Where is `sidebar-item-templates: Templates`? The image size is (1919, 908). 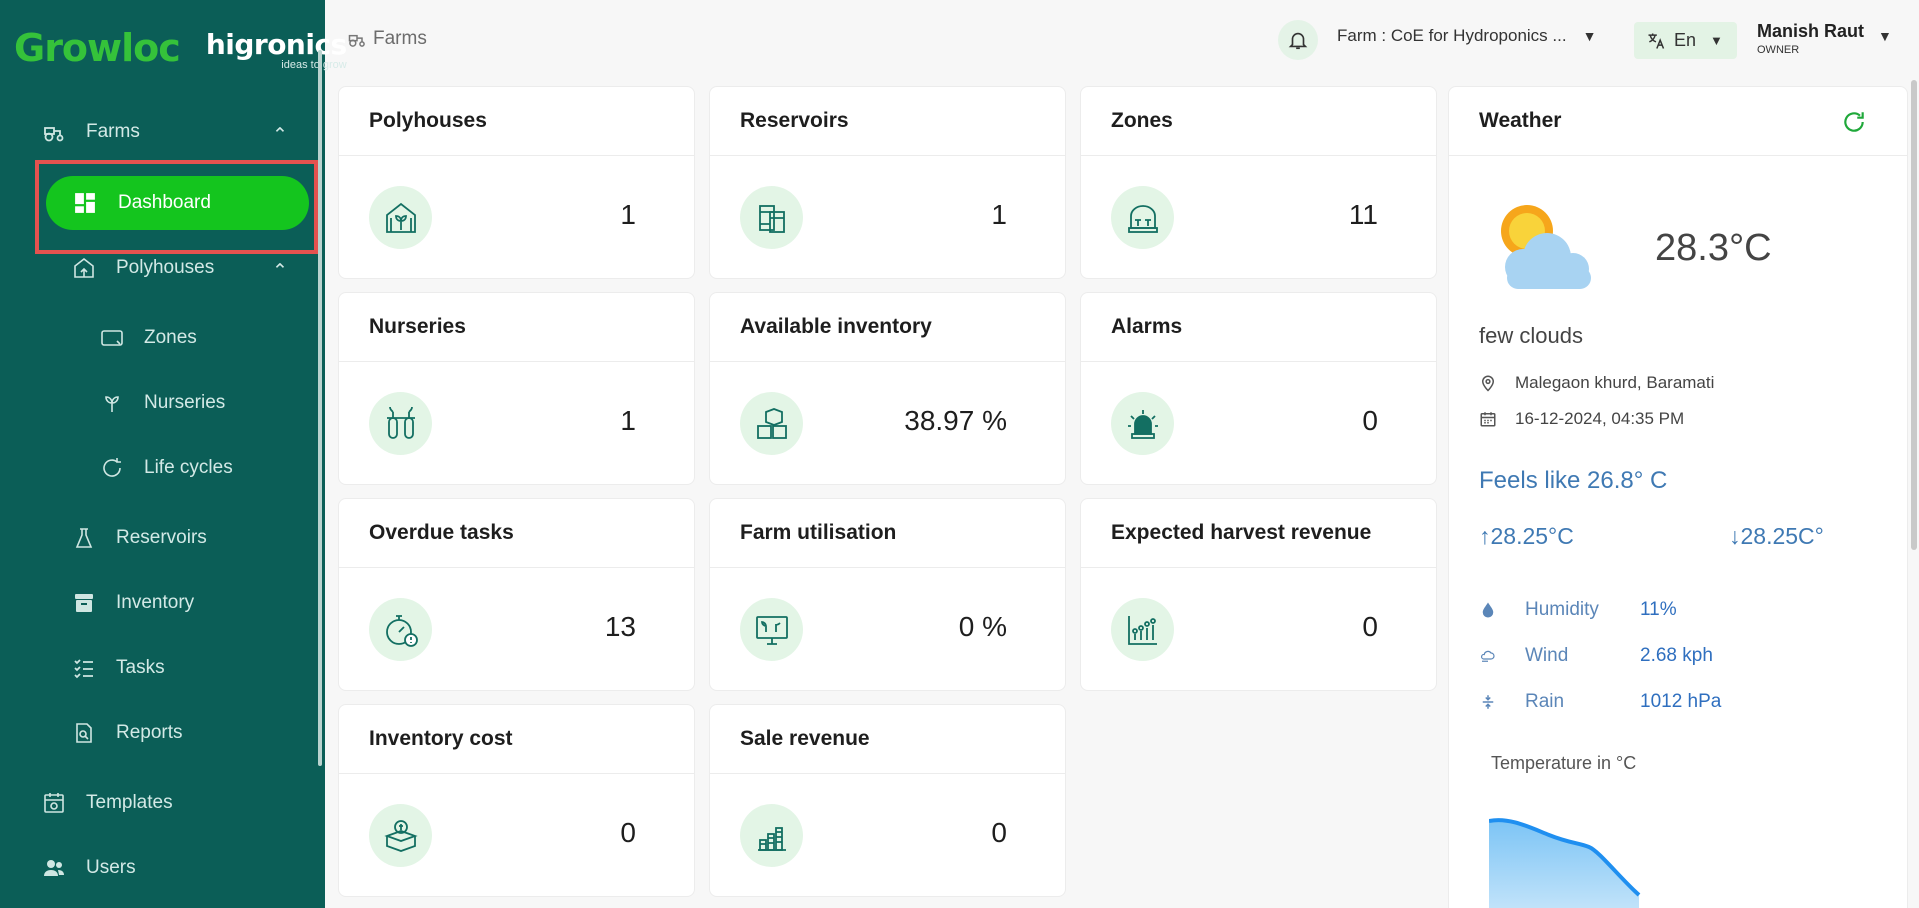 sidebar-item-templates: Templates is located at coordinates (106, 803).